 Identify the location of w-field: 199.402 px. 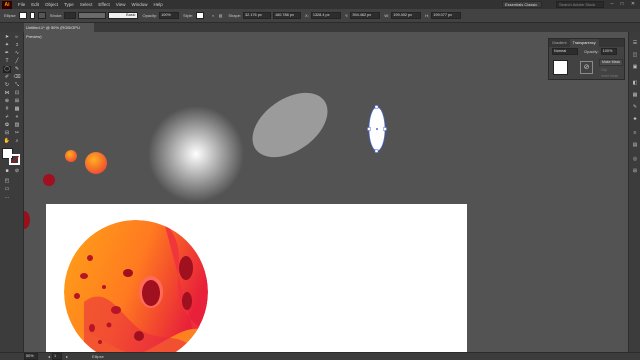
(406, 15).